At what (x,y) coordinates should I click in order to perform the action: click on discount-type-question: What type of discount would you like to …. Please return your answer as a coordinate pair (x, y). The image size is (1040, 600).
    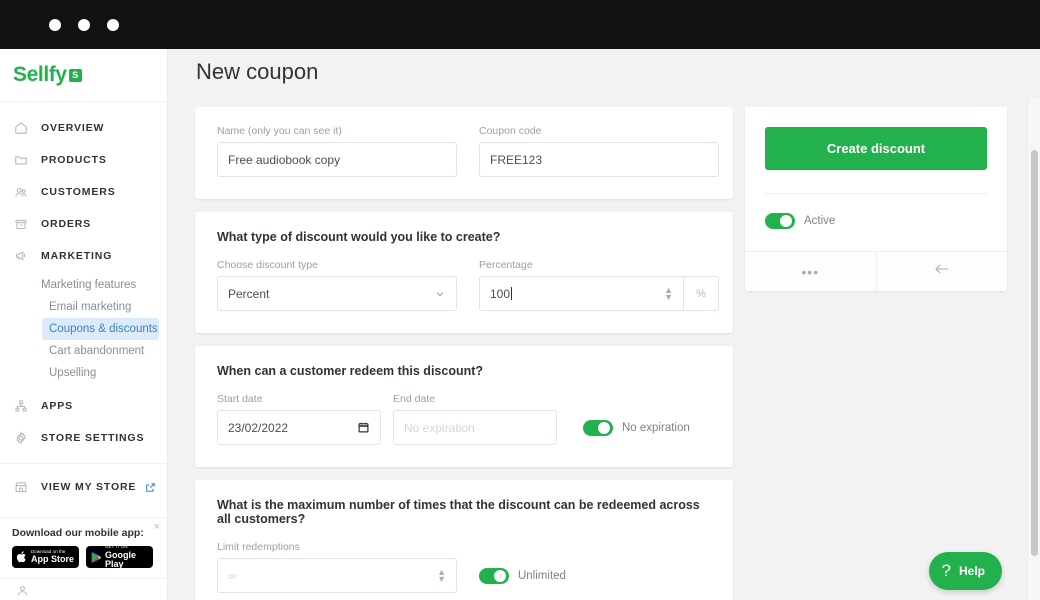
    Looking at the image, I should click on (359, 237).